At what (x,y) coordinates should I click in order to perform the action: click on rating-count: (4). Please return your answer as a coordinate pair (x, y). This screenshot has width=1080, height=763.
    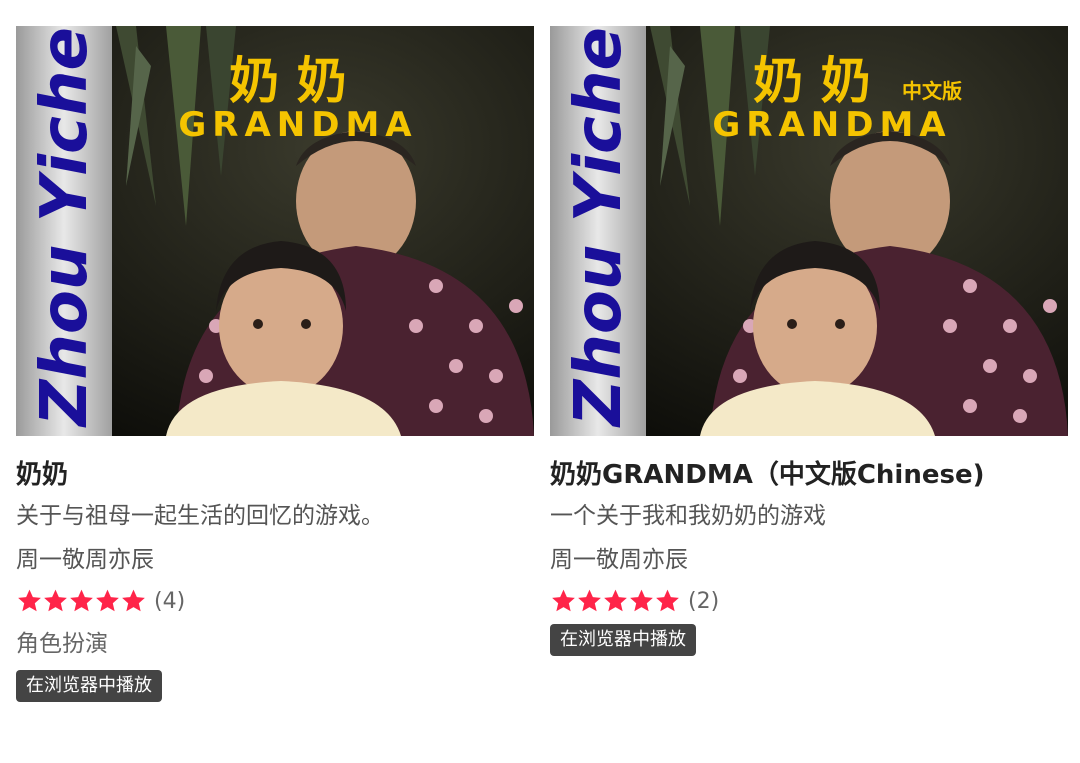
    Looking at the image, I should click on (170, 601).